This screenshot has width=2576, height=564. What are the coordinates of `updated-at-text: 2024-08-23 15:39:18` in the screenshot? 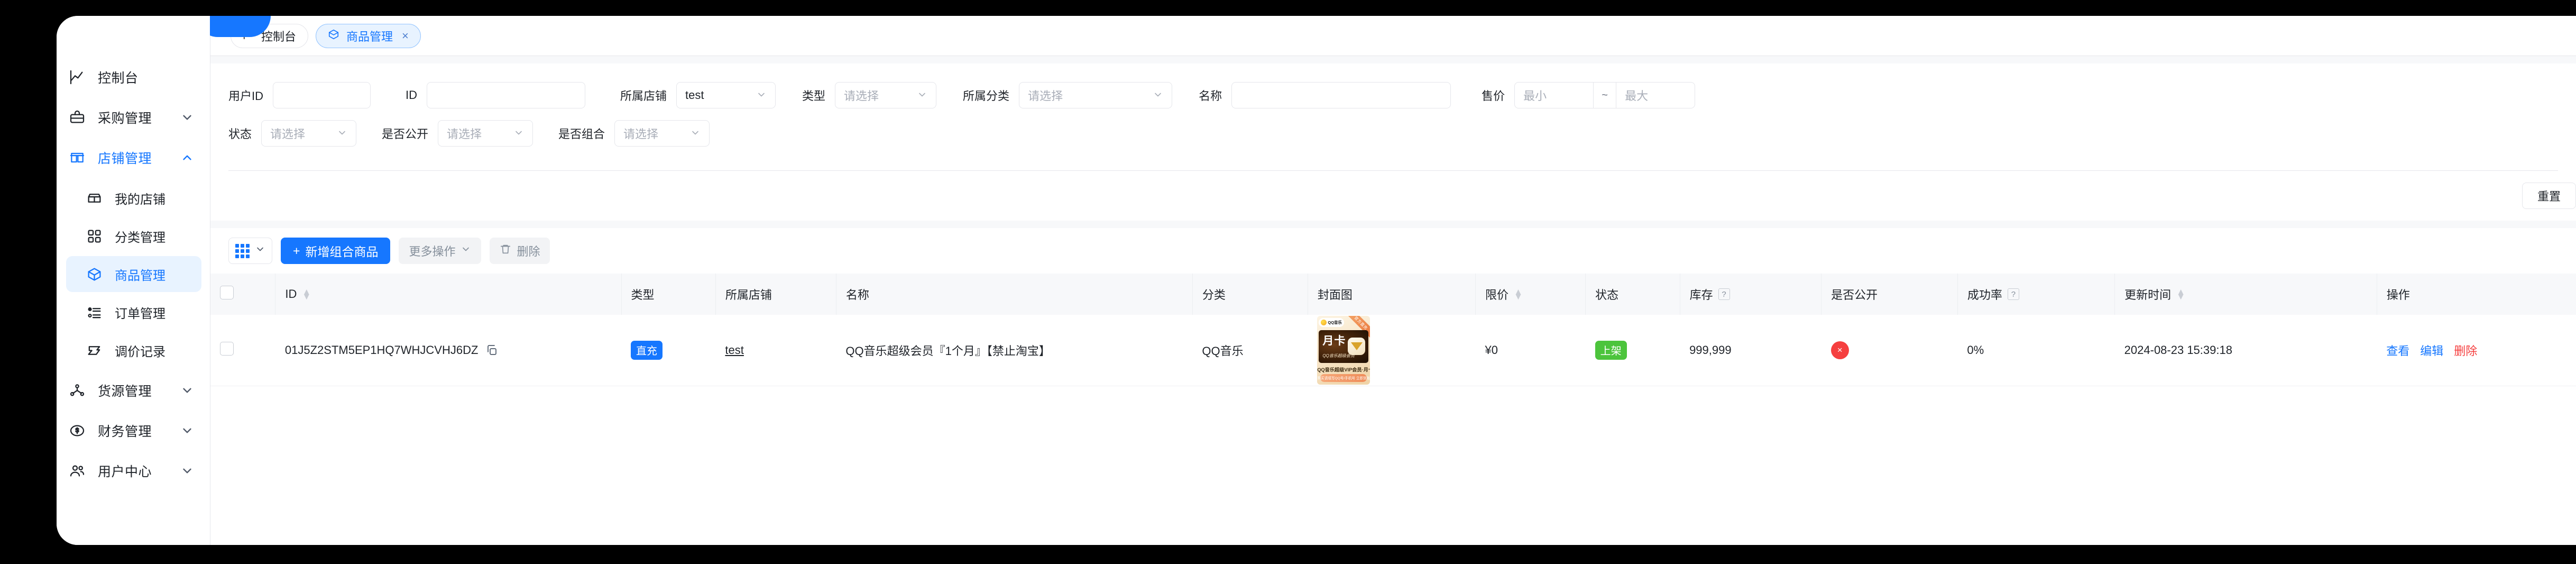 It's located at (2178, 350).